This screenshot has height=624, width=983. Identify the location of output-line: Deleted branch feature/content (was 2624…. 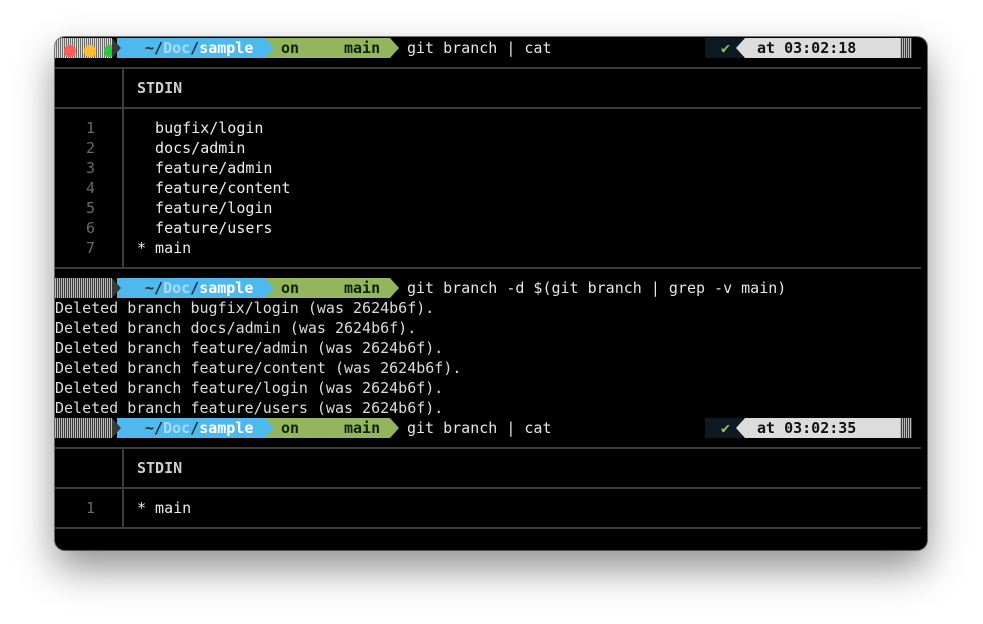
(258, 368).